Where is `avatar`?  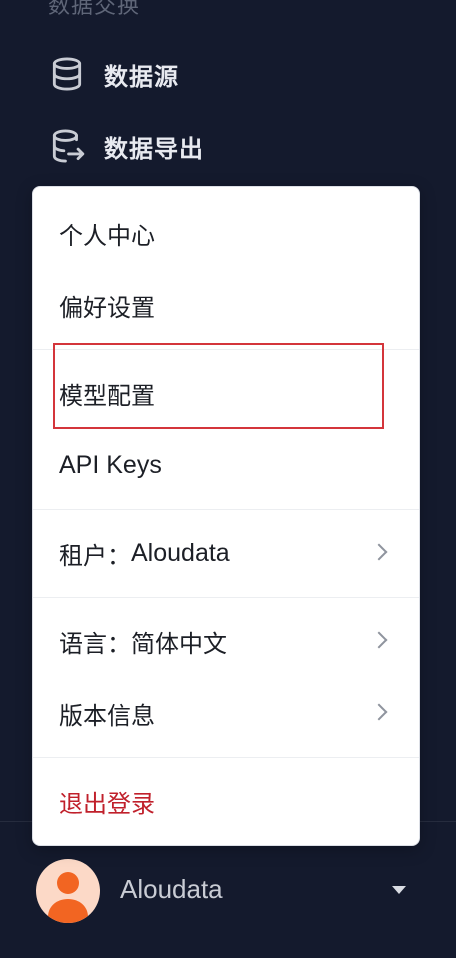 avatar is located at coordinates (68, 891).